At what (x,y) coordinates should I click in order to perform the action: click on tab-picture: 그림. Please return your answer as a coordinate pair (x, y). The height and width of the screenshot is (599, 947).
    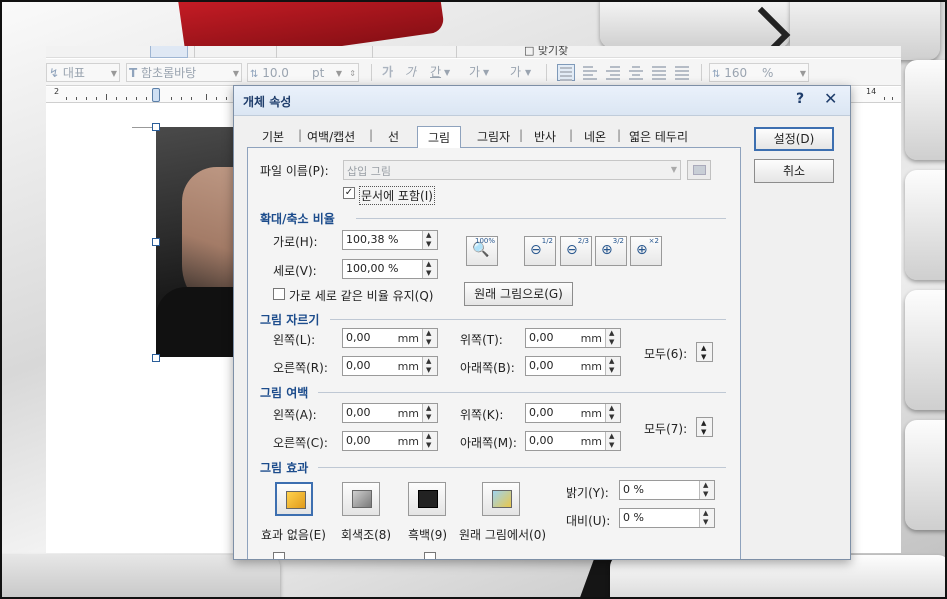
    Looking at the image, I should click on (439, 137).